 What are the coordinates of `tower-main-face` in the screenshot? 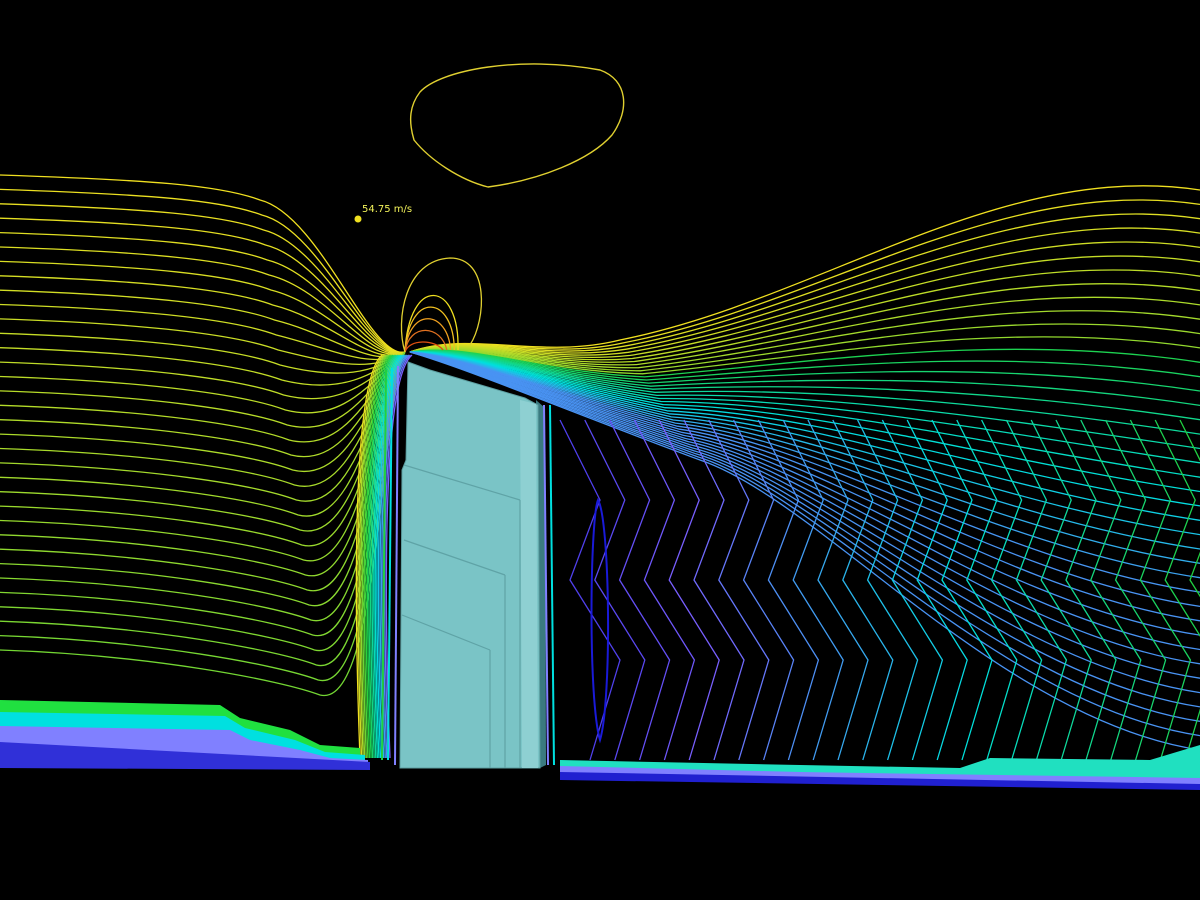 It's located at (470, 565).